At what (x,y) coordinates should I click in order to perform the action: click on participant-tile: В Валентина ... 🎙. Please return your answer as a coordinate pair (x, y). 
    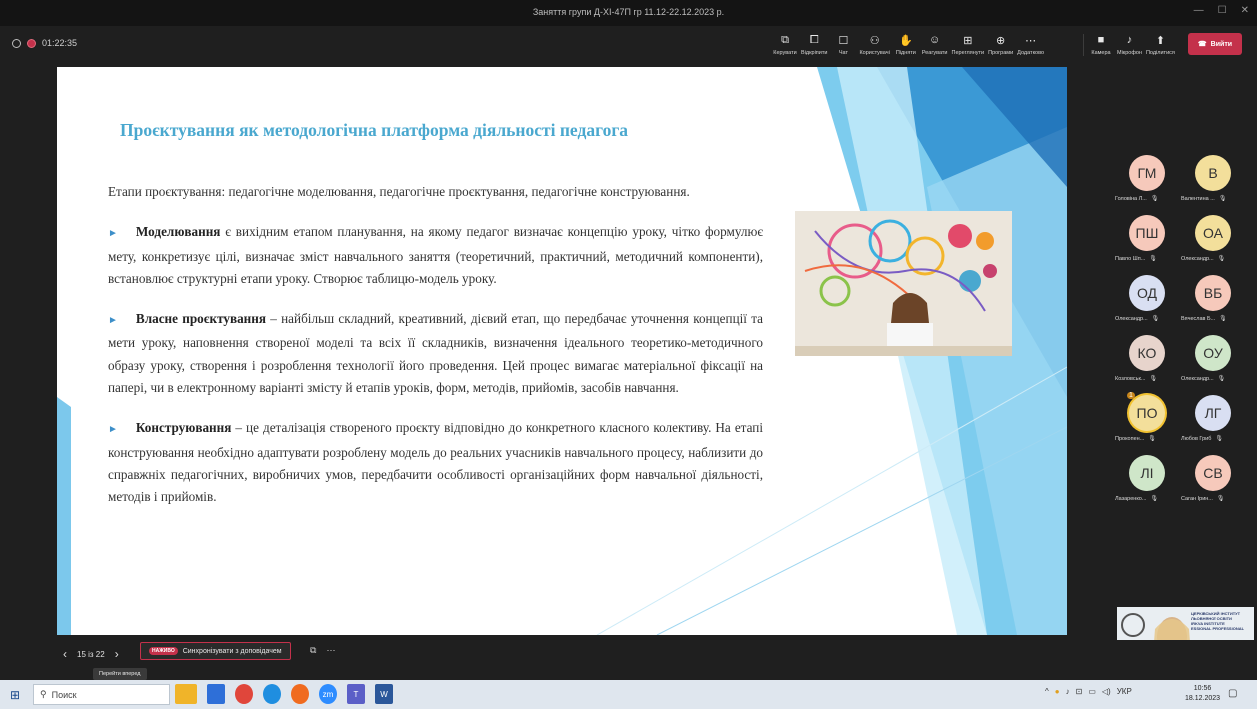
    Looking at the image, I should click on (1212, 181).